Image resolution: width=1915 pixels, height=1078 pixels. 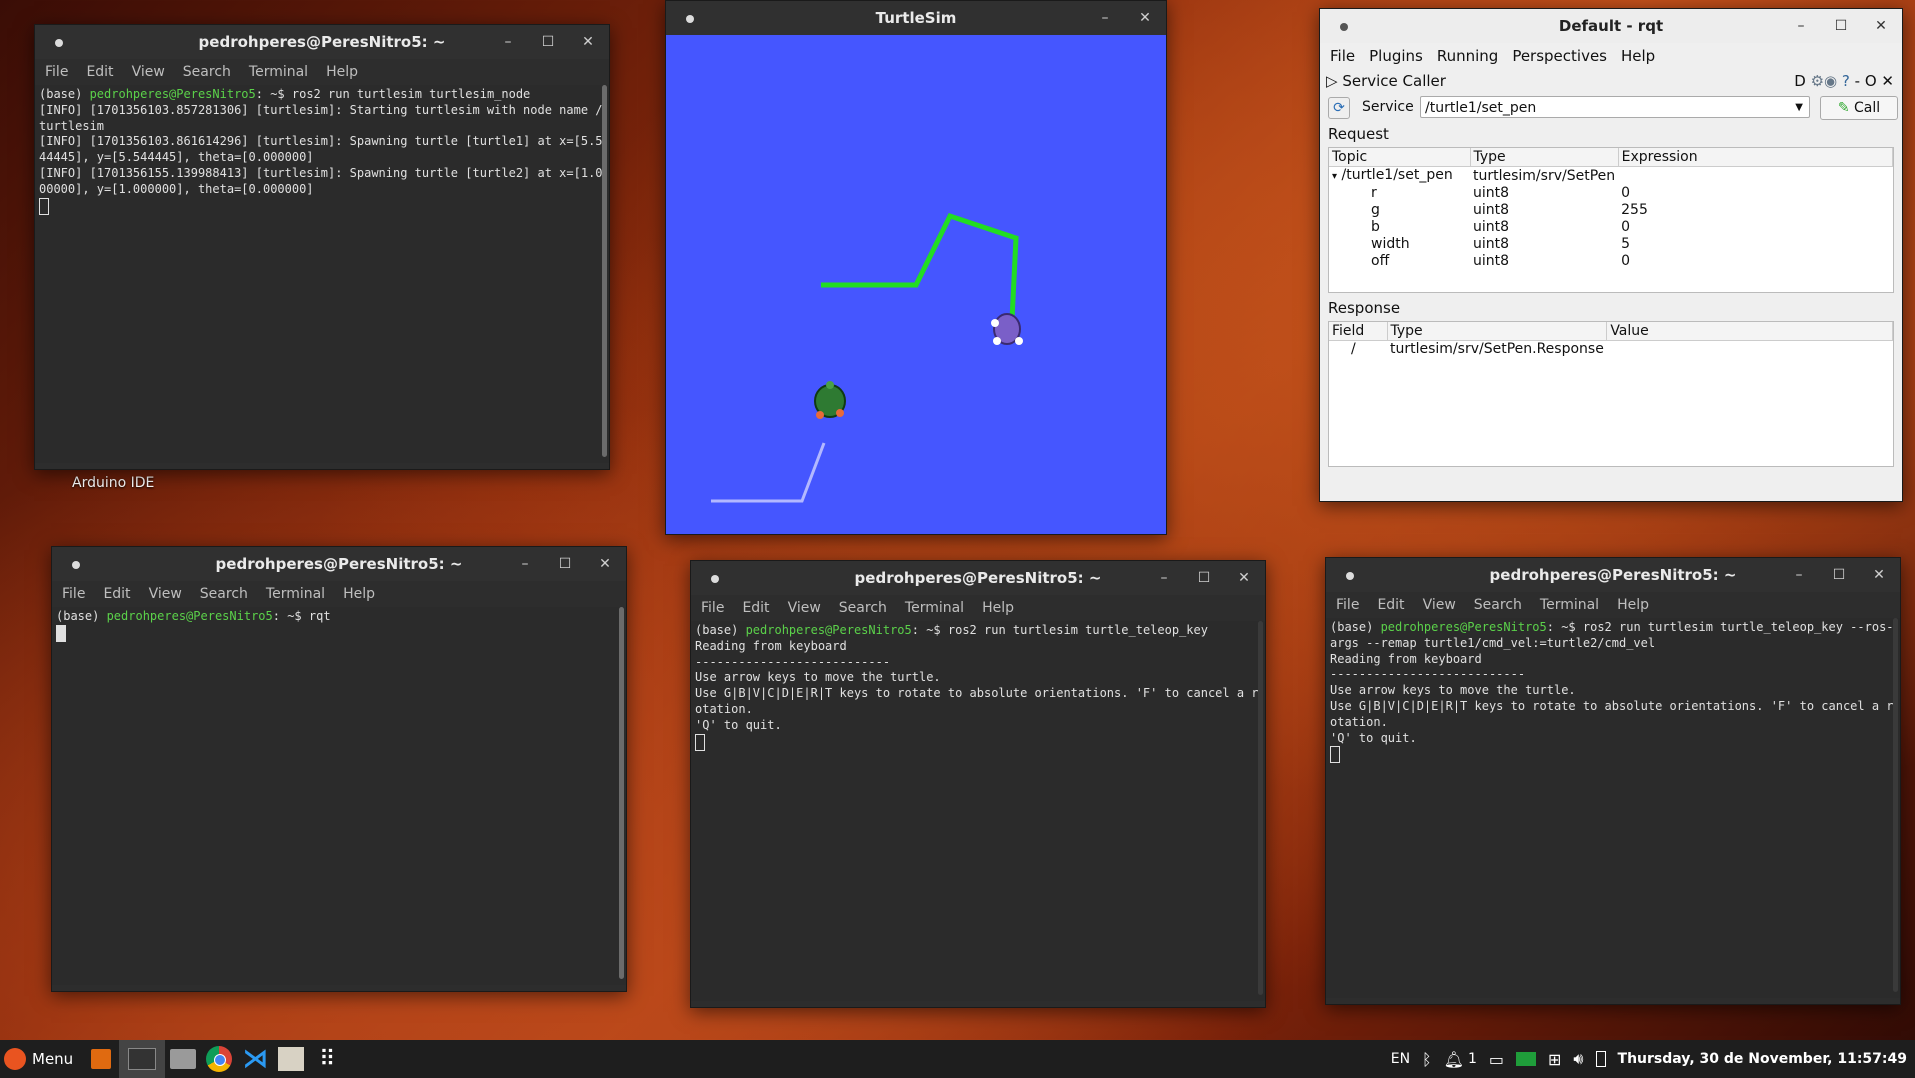 What do you see at coordinates (1334, 176) in the screenshot?
I see `expand-arrow-icon: ▾` at bounding box center [1334, 176].